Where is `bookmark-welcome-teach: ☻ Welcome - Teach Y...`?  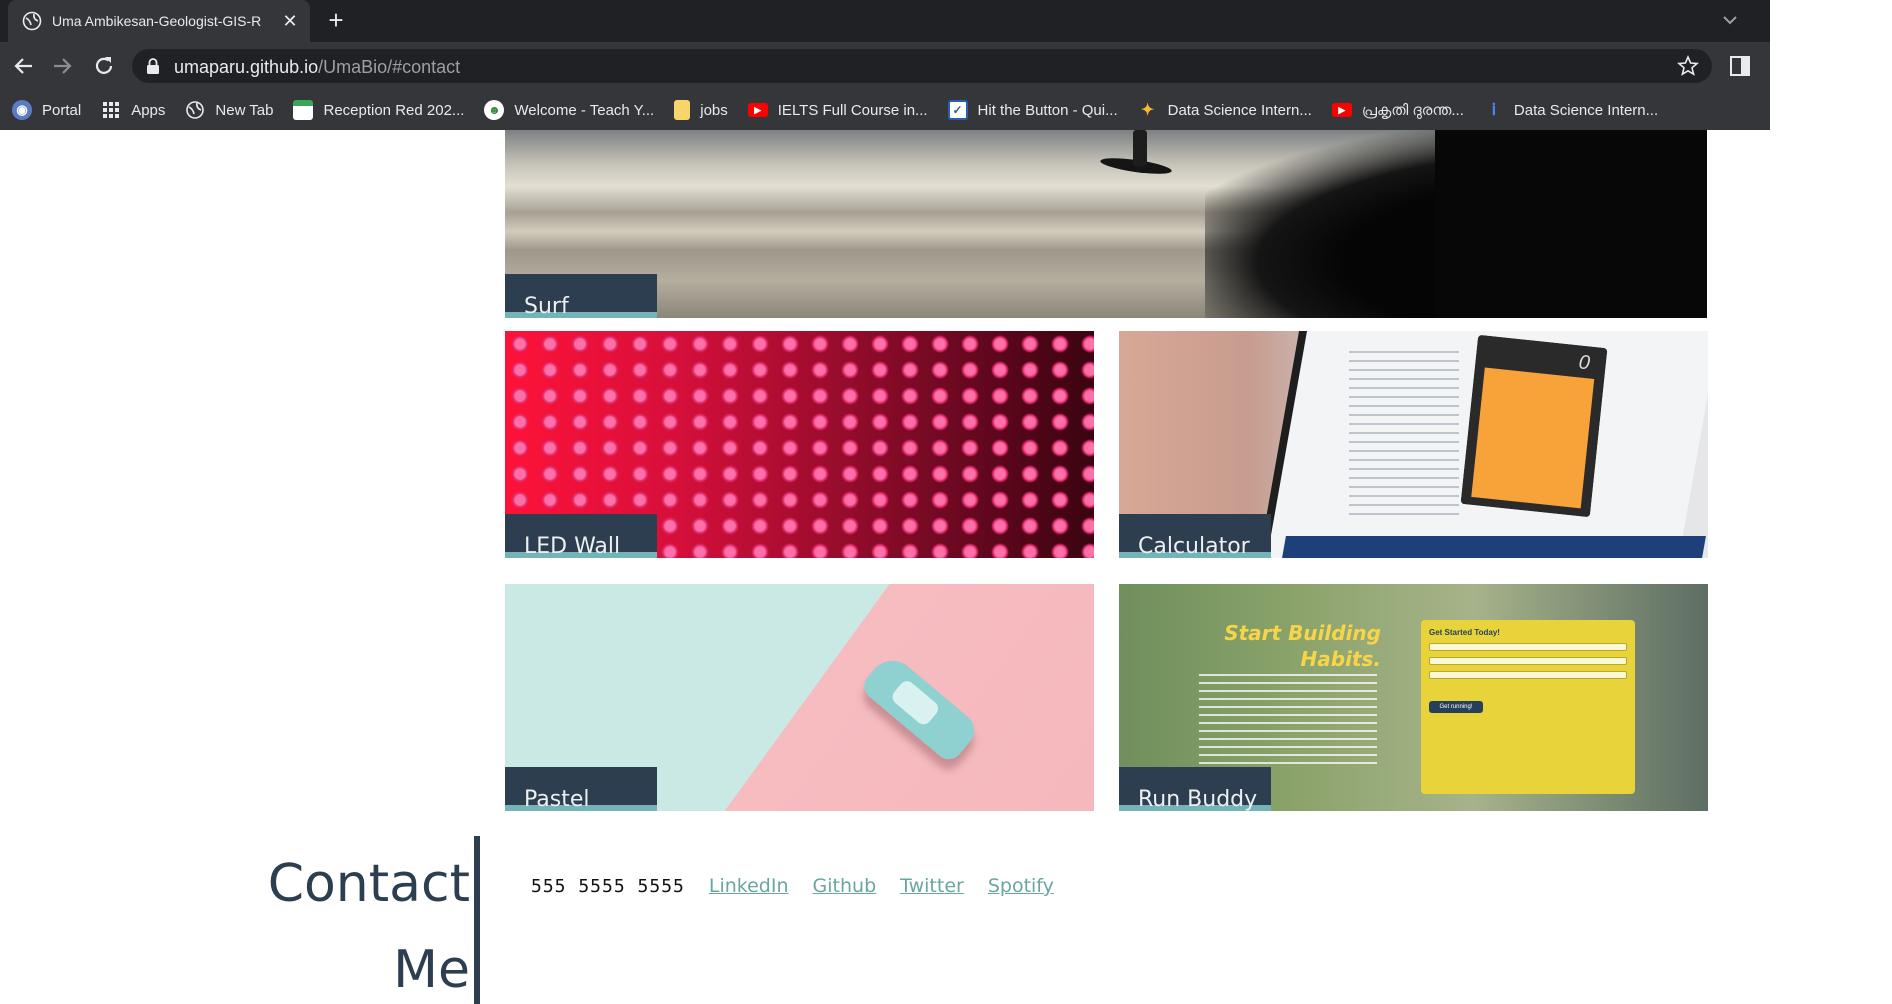 bookmark-welcome-teach: ☻ Welcome - Teach Y... is located at coordinates (569, 110).